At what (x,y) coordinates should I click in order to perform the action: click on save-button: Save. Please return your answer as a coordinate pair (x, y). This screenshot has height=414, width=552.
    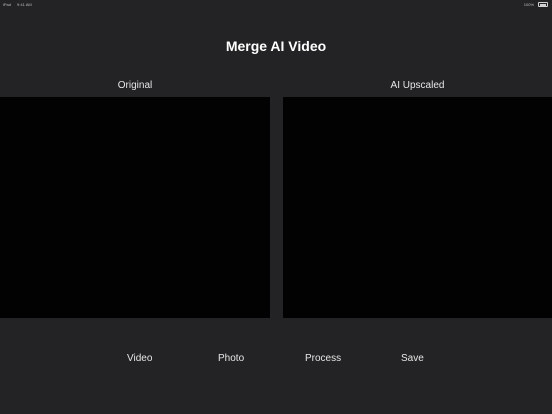
    Looking at the image, I should click on (412, 358).